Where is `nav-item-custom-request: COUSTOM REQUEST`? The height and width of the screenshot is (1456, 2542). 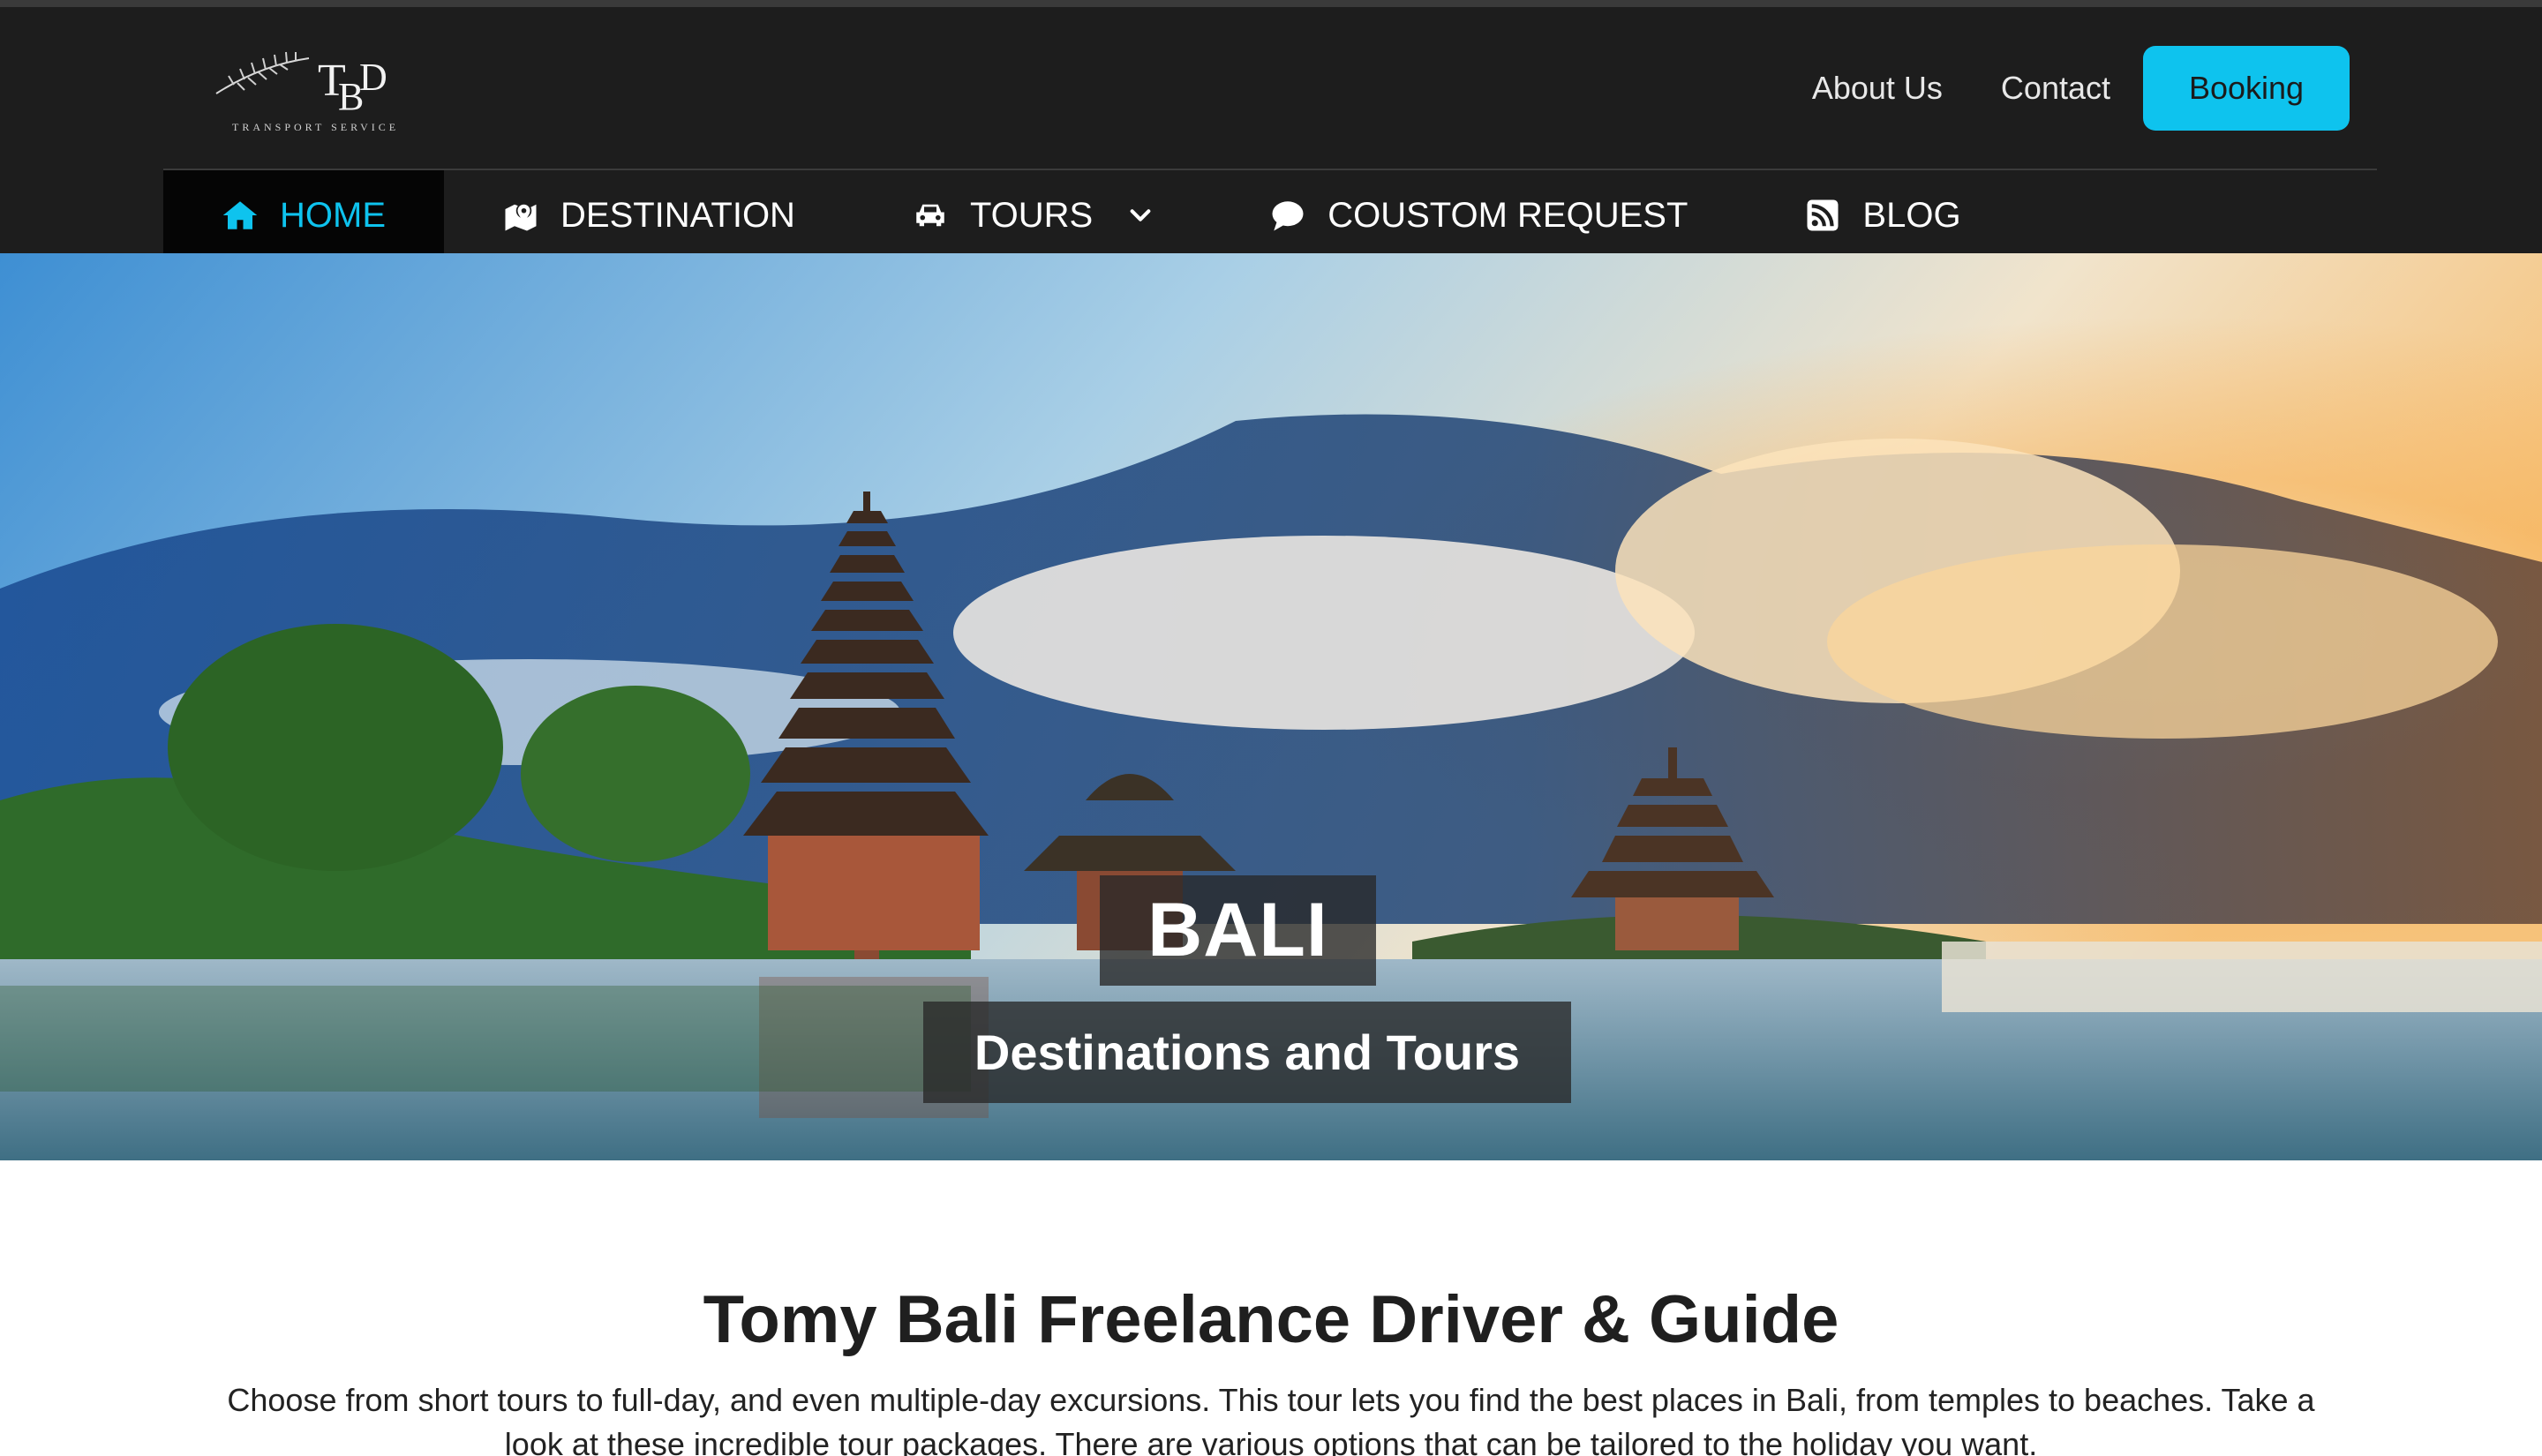 nav-item-custom-request: COUSTOM REQUEST is located at coordinates (1478, 215).